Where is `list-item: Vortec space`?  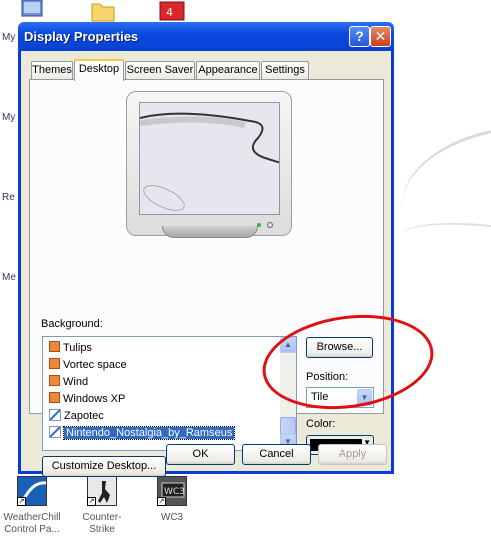
list-item: Vortec space is located at coordinates (164, 365).